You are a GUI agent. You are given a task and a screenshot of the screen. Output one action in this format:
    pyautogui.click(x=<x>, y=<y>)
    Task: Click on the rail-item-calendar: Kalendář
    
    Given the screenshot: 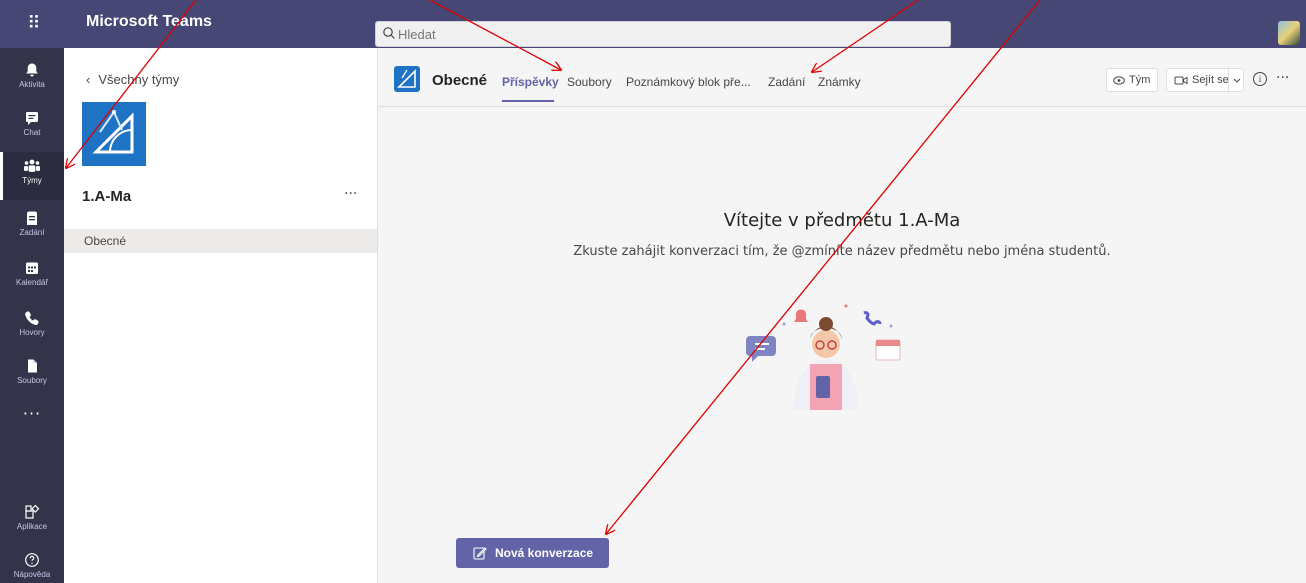 What is the action you would take?
    pyautogui.click(x=32, y=278)
    